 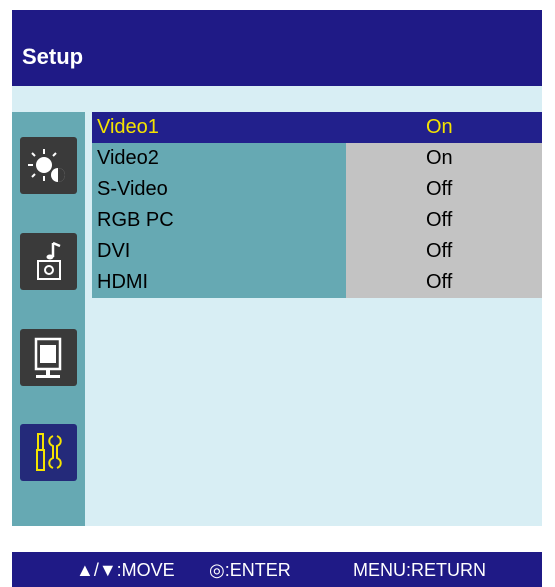 What do you see at coordinates (250, 570) in the screenshot?
I see `enter-hint: ◎:ENTER` at bounding box center [250, 570].